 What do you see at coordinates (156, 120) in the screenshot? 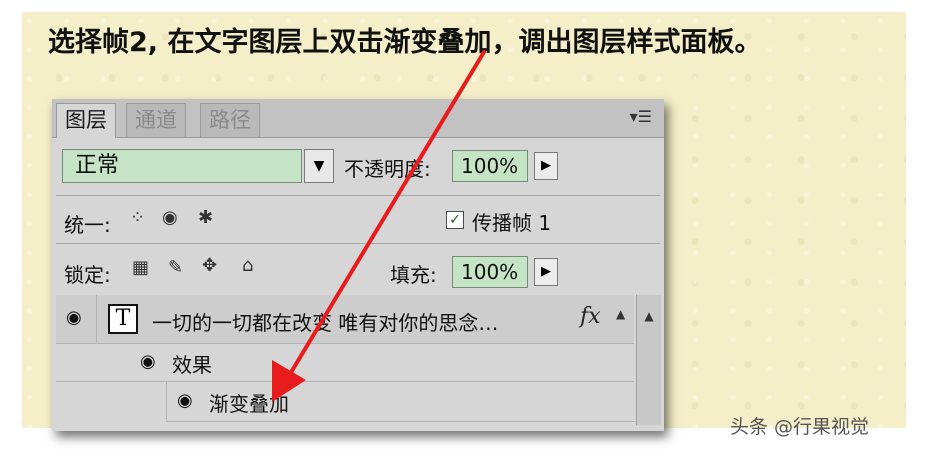
I see `tab-channels: 通道` at bounding box center [156, 120].